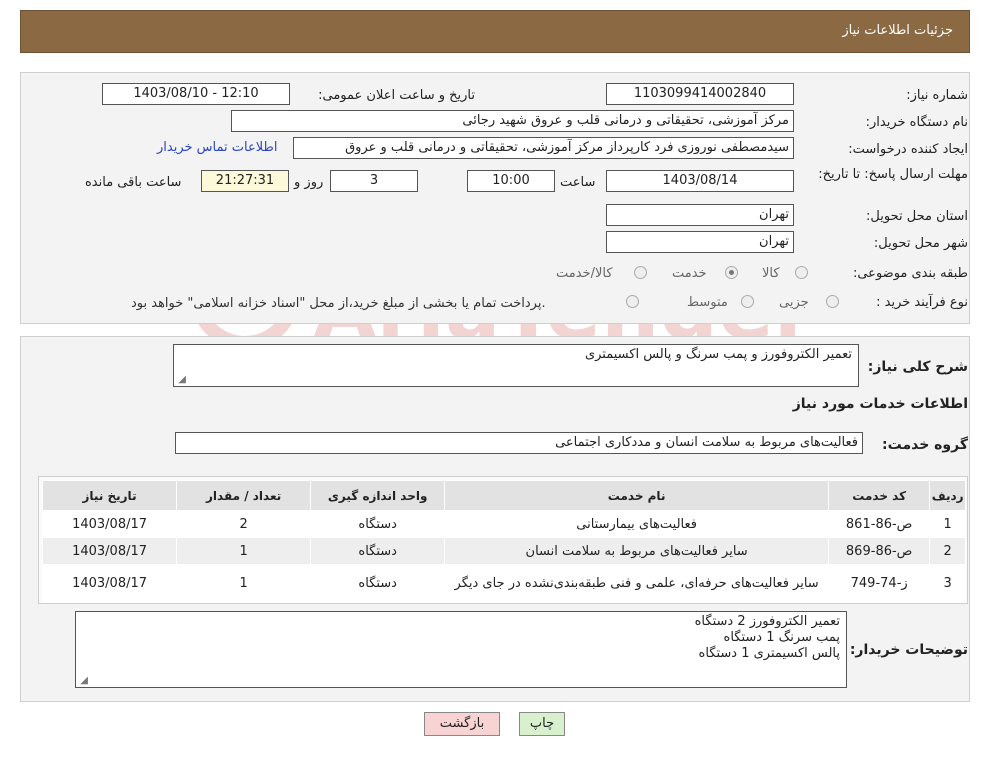 Image resolution: width=985 pixels, height=758 pixels. Describe the element at coordinates (897, 30) in the screenshot. I see `page-title: جزئیات اطلاعات نیاز` at that location.